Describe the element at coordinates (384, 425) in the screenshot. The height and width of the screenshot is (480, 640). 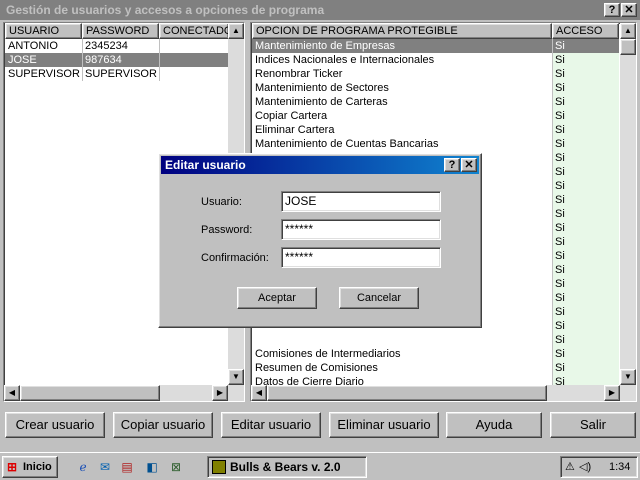
I see `delete-user-button: Eliminar usuario` at that location.